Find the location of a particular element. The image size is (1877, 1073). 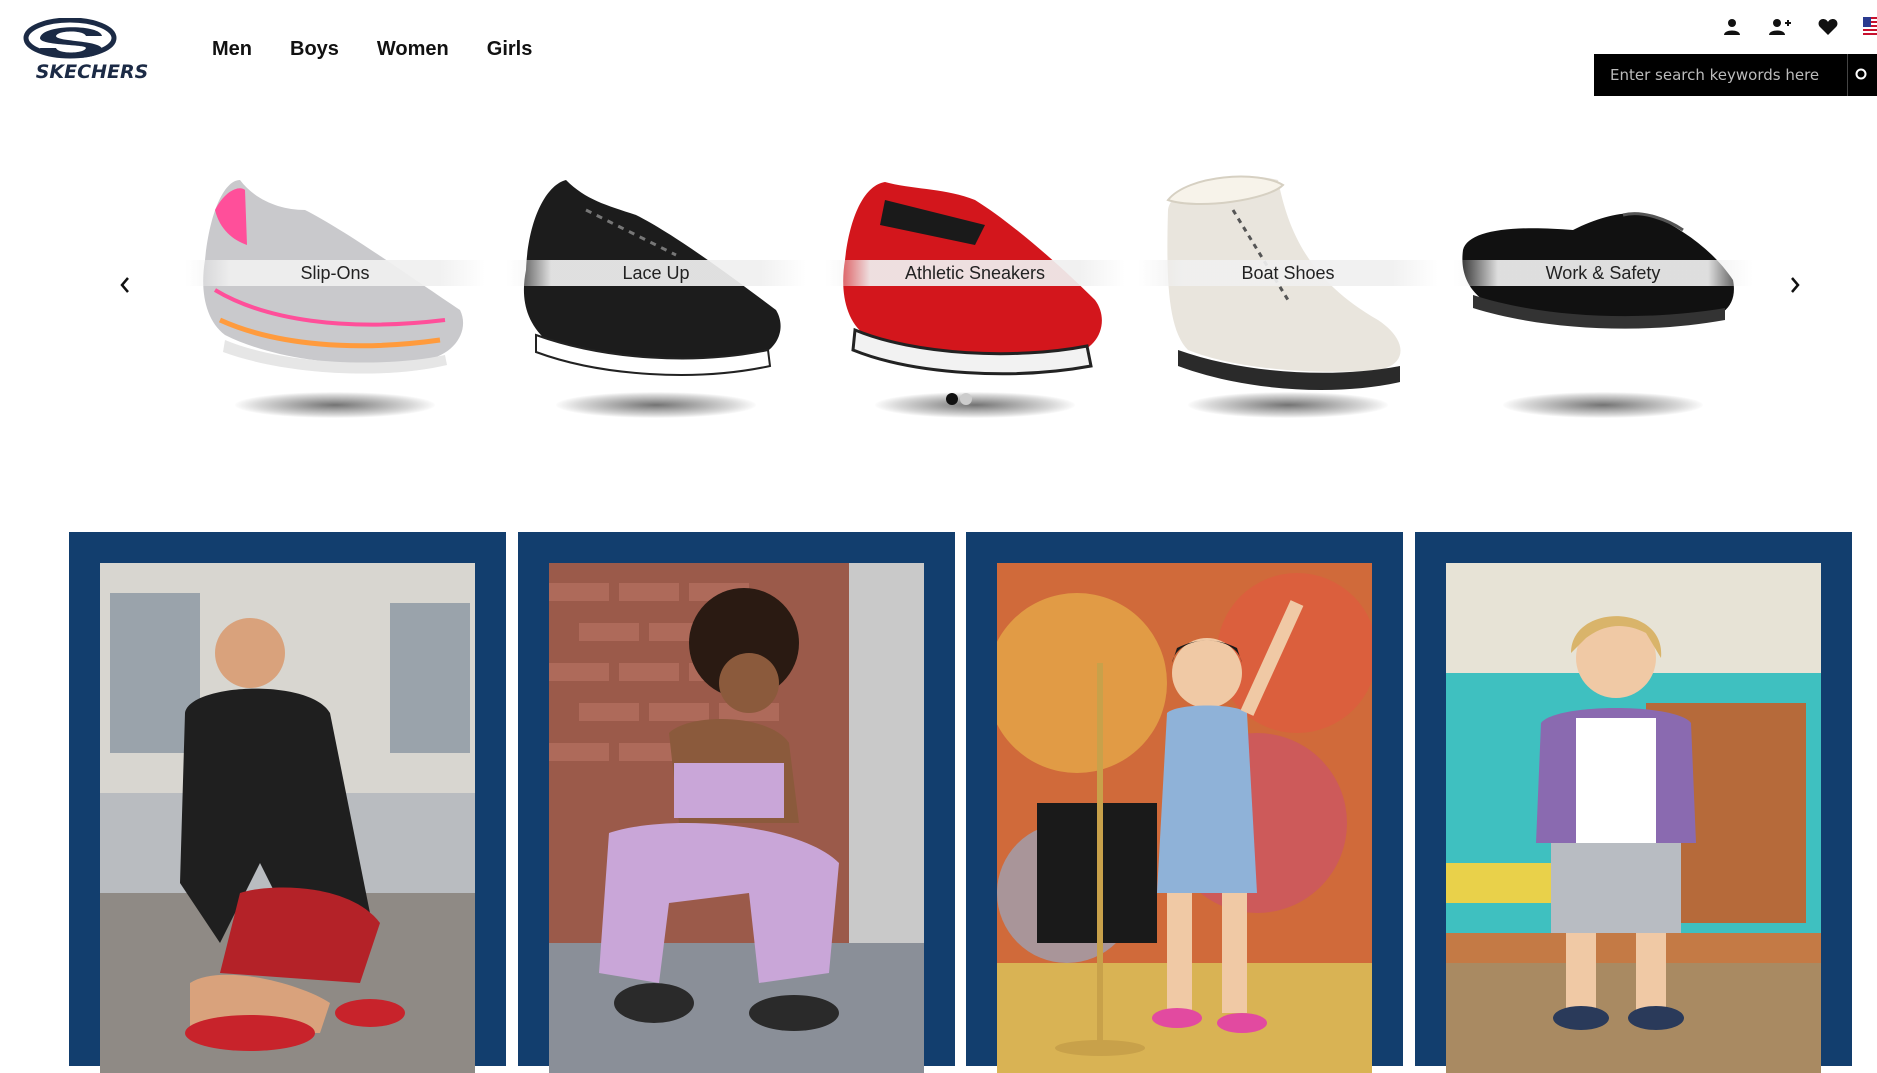

add-user-icon is located at coordinates (1780, 27).